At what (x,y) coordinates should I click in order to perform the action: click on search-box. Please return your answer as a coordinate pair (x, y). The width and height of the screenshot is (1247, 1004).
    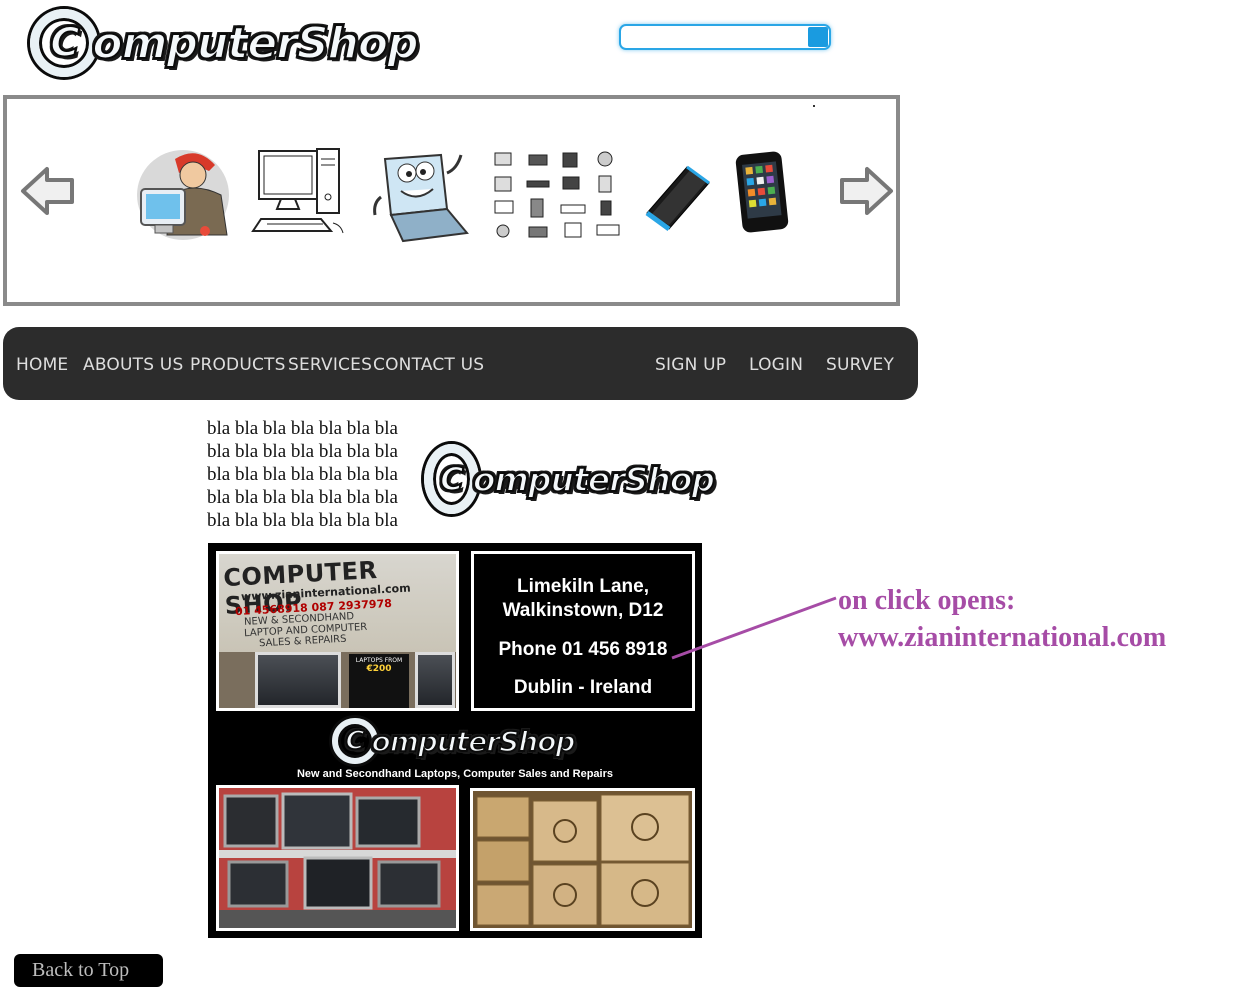
    Looking at the image, I should click on (725, 37).